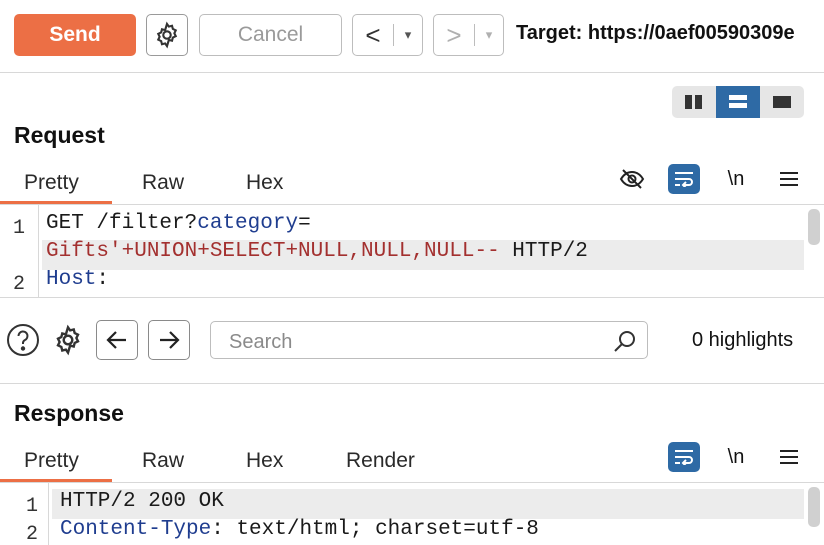 The height and width of the screenshot is (545, 824). What do you see at coordinates (142, 501) in the screenshot?
I see `response-line-1: HTTP/2 200 OK` at bounding box center [142, 501].